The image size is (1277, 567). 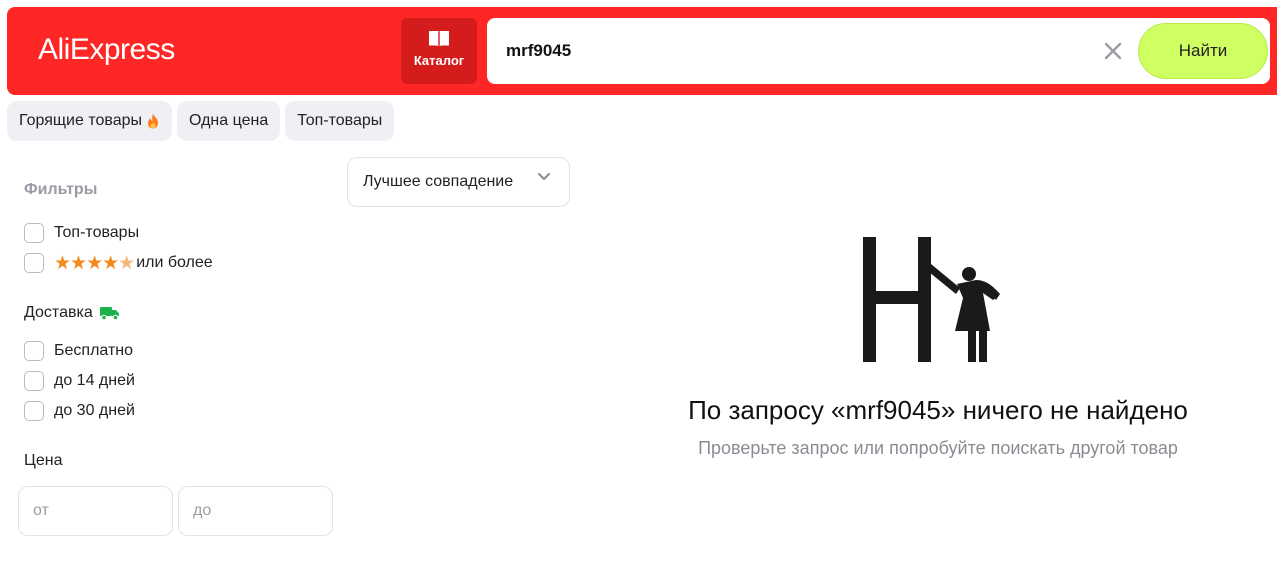 I want to click on search-box: Найти, so click(x=878, y=51).